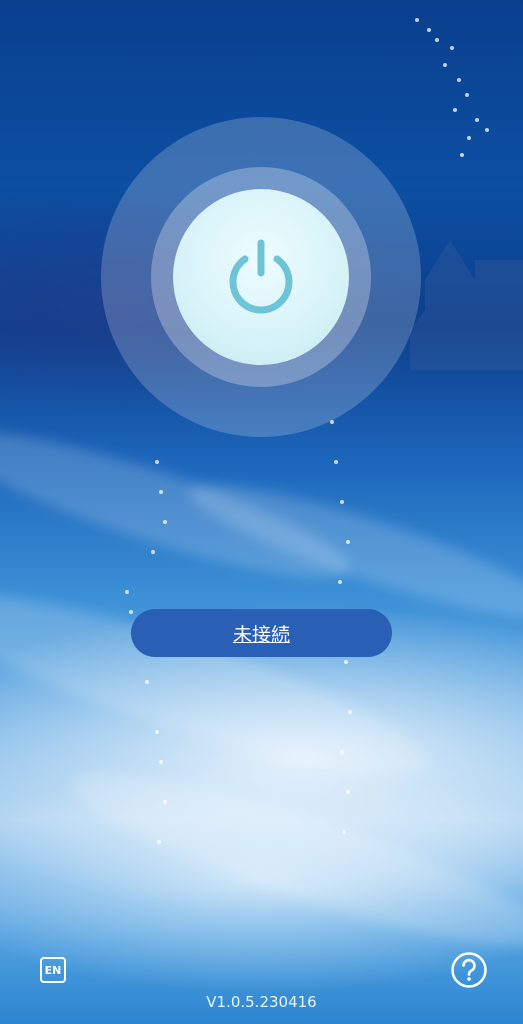 Image resolution: width=523 pixels, height=1024 pixels. What do you see at coordinates (53, 970) in the screenshot?
I see `language-toggle-button: EN` at bounding box center [53, 970].